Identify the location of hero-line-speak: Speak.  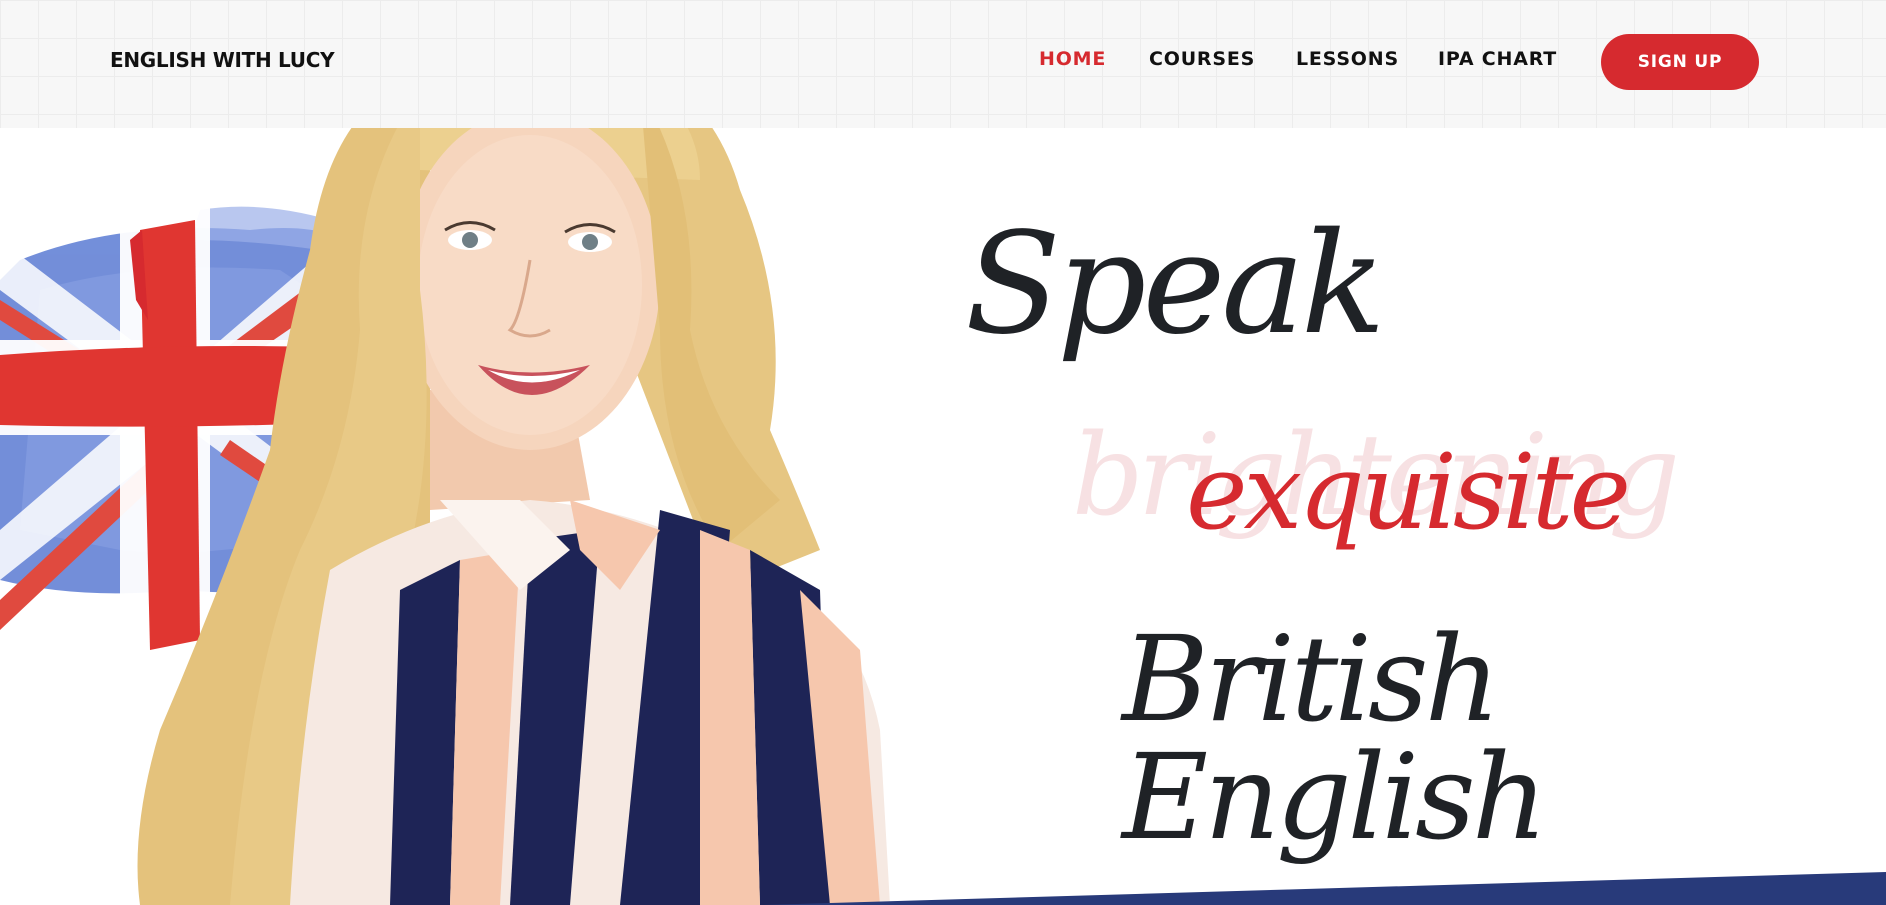
(1175, 284).